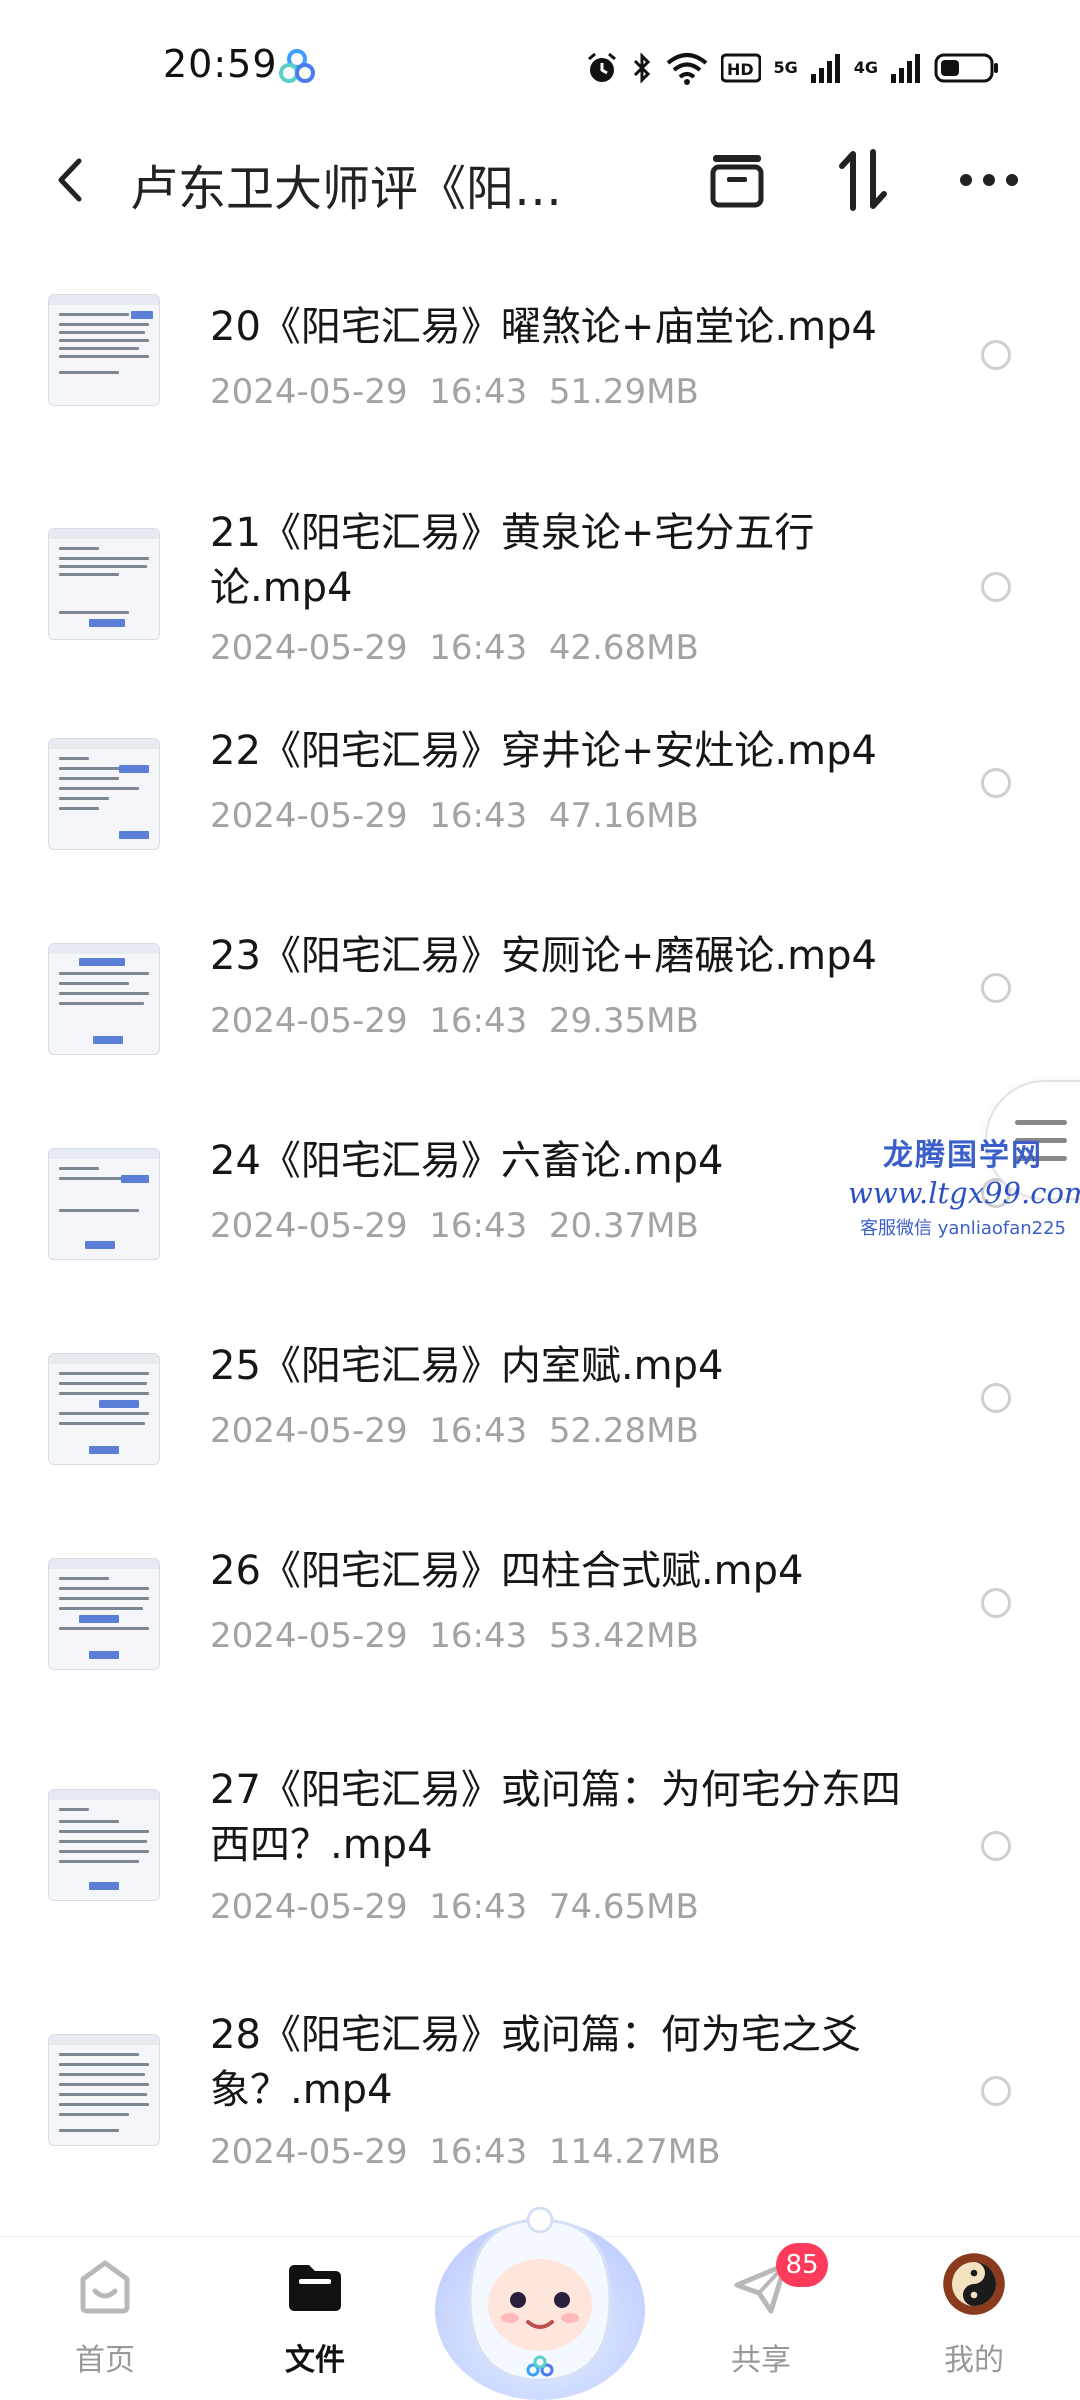 The height and width of the screenshot is (2400, 1080). What do you see at coordinates (540, 1399) in the screenshot?
I see `list-item: 25《阳宅汇易》内室赋.mp4 2024-05-29 16:43 52.28MB` at bounding box center [540, 1399].